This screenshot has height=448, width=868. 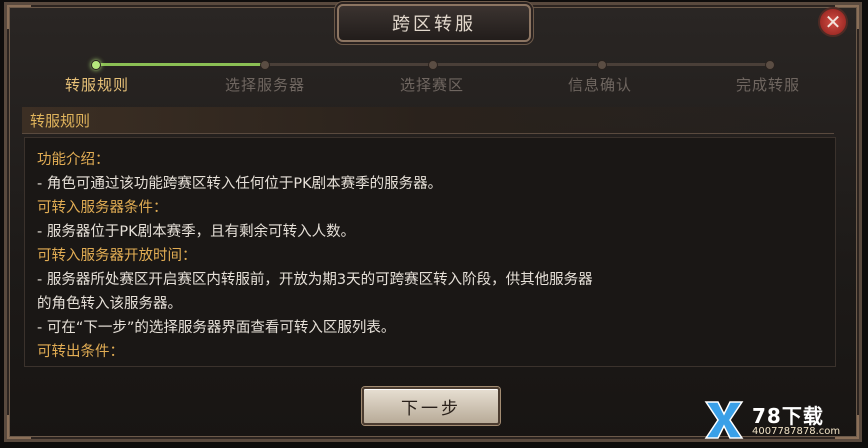 What do you see at coordinates (97, 85) in the screenshot?
I see `step-label-rules: 转服规则` at bounding box center [97, 85].